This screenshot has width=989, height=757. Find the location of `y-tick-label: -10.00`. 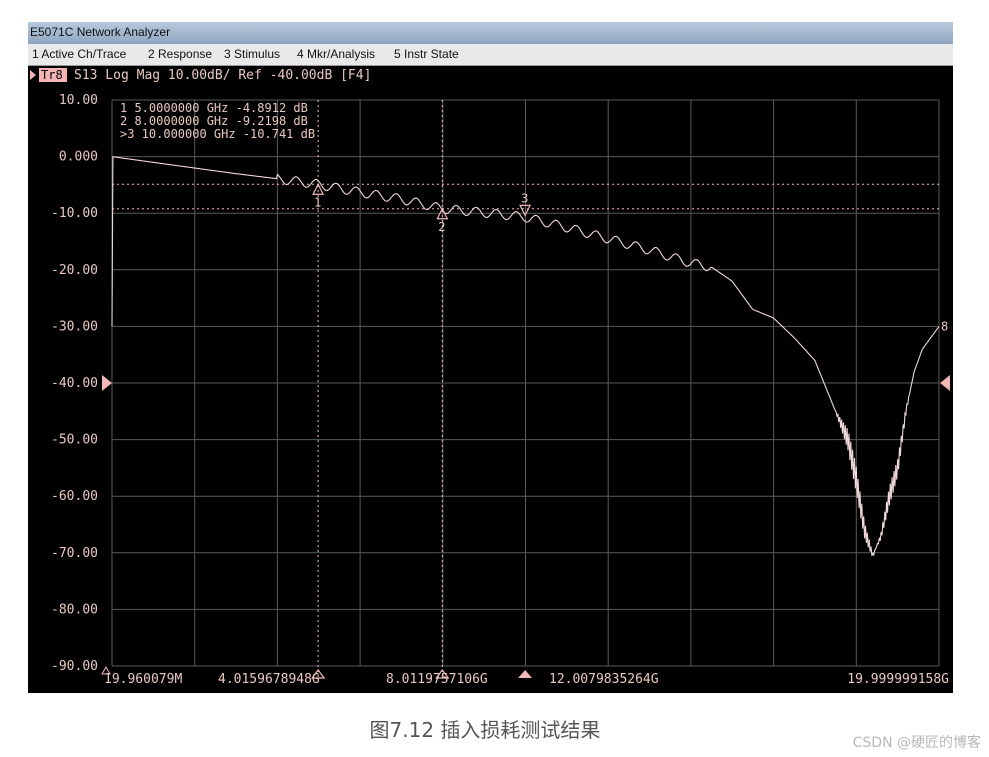

y-tick-label: -10.00 is located at coordinates (74, 213).